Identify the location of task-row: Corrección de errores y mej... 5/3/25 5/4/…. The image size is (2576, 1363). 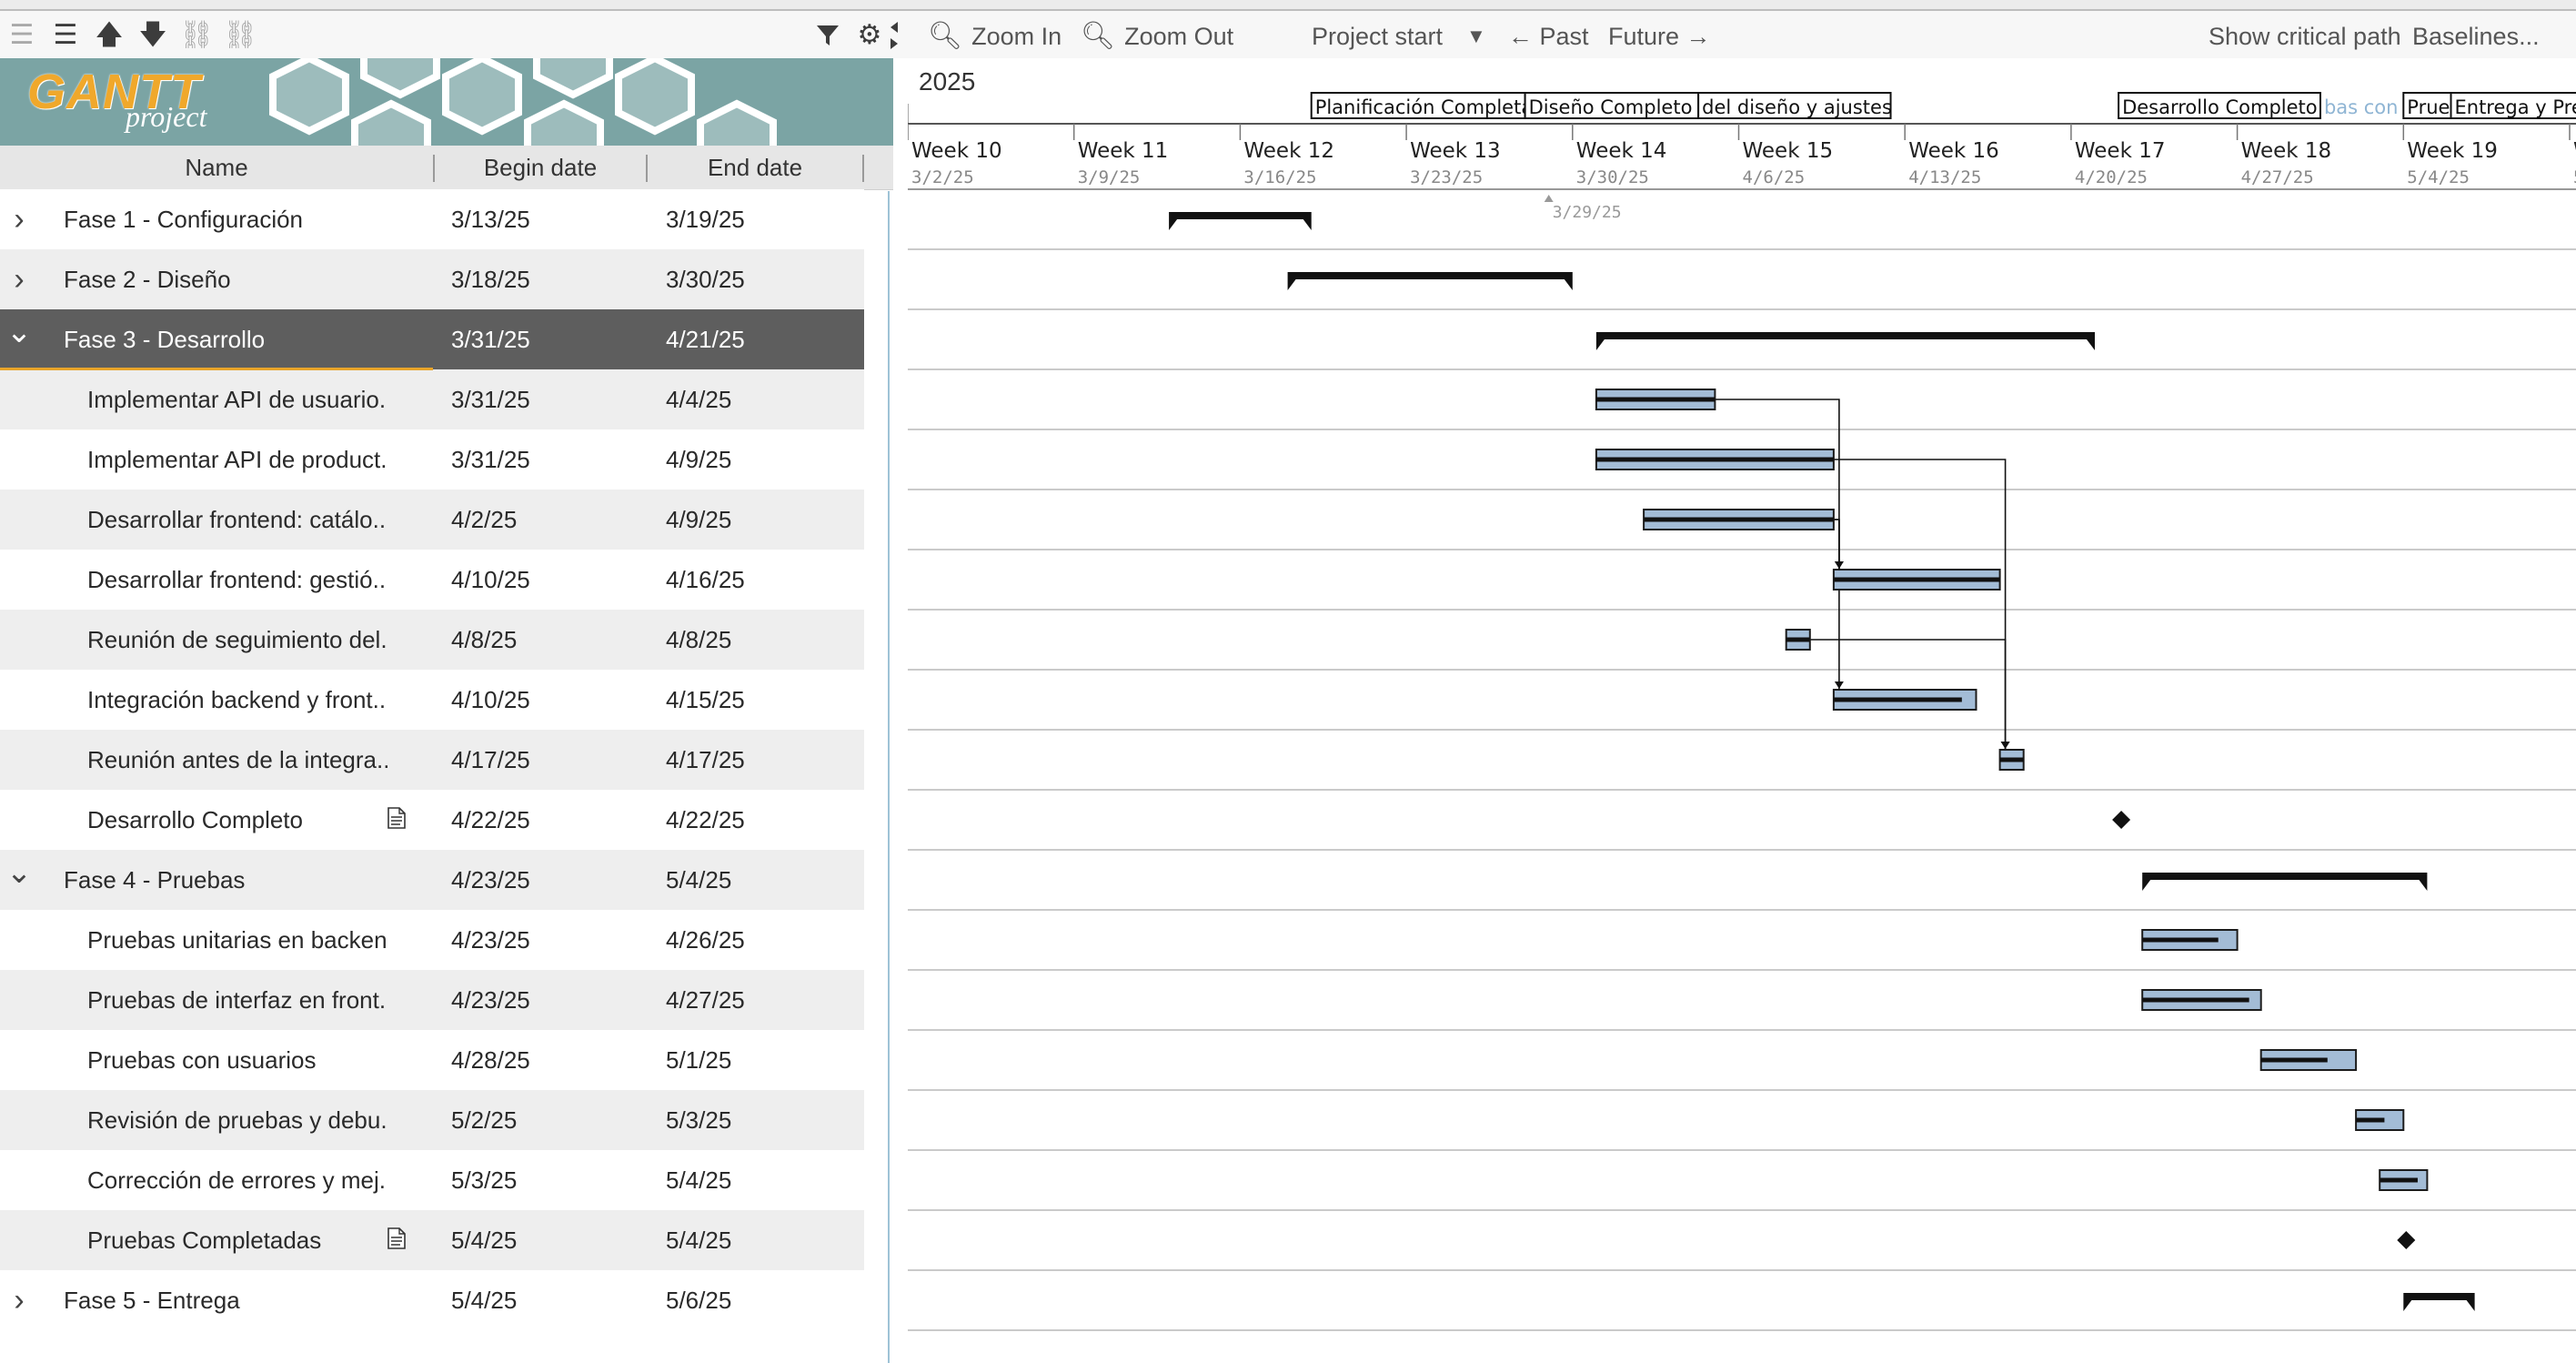
(432, 1180).